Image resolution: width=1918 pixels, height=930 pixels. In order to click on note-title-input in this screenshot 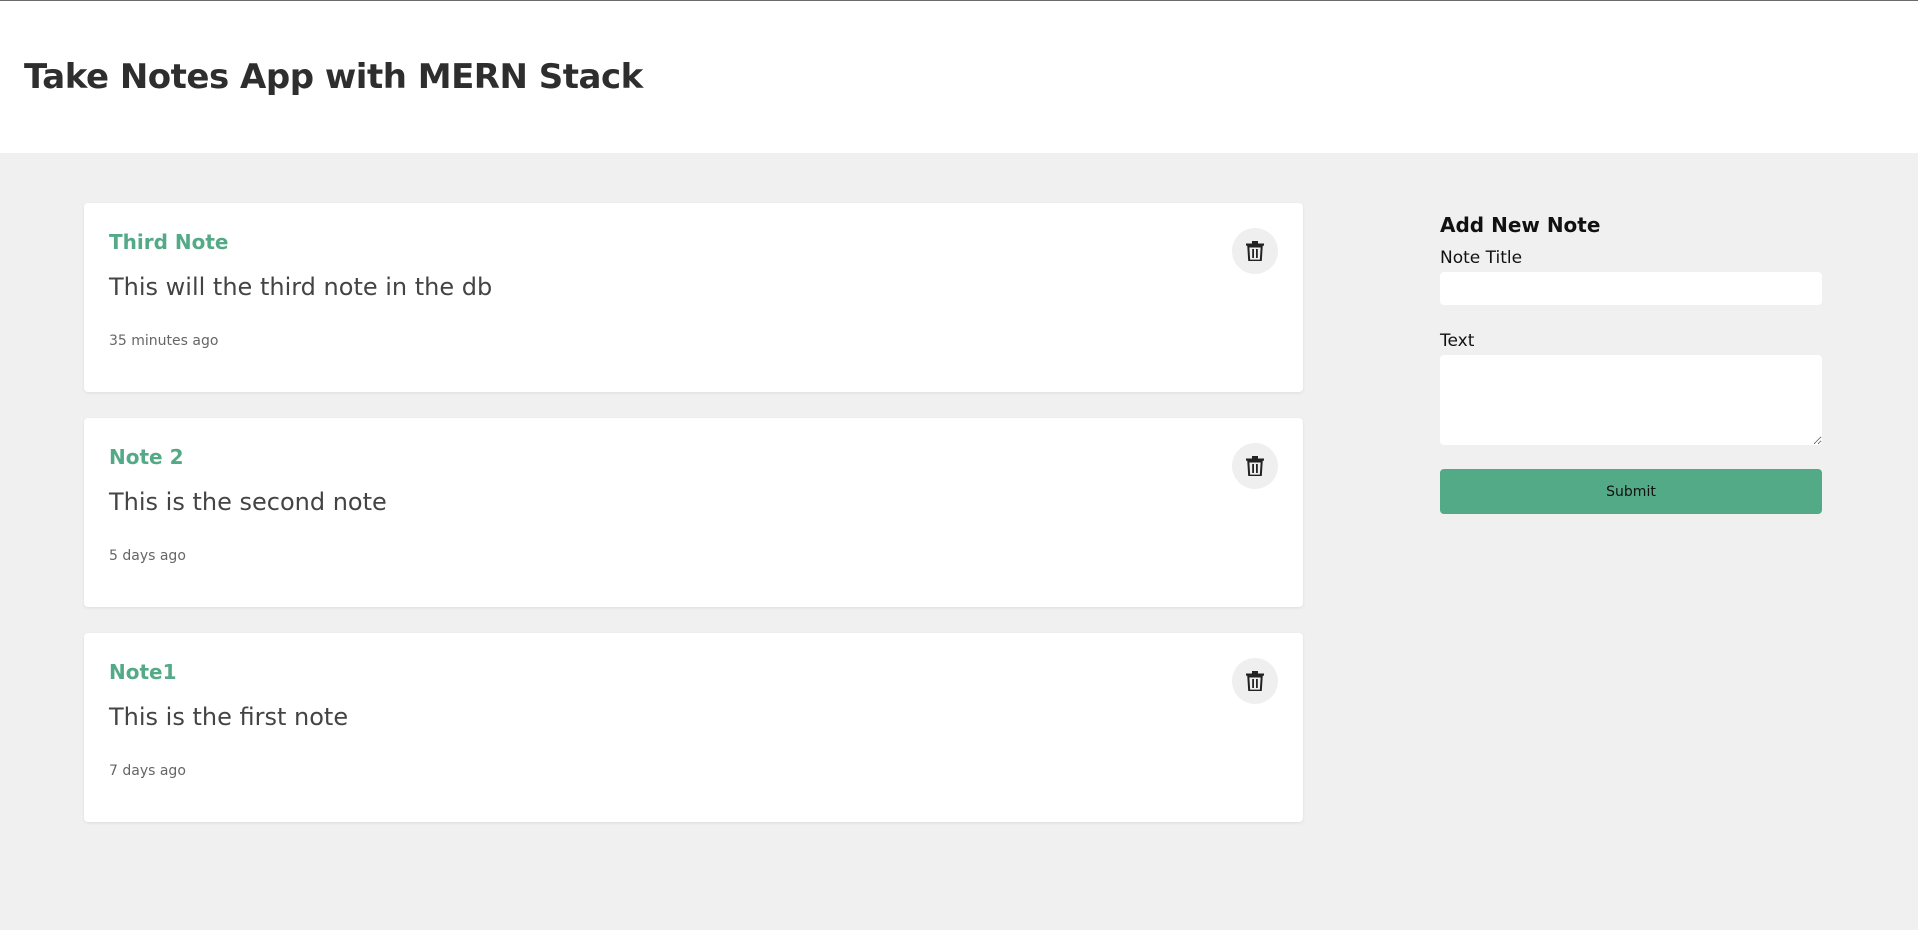, I will do `click(1631, 288)`.